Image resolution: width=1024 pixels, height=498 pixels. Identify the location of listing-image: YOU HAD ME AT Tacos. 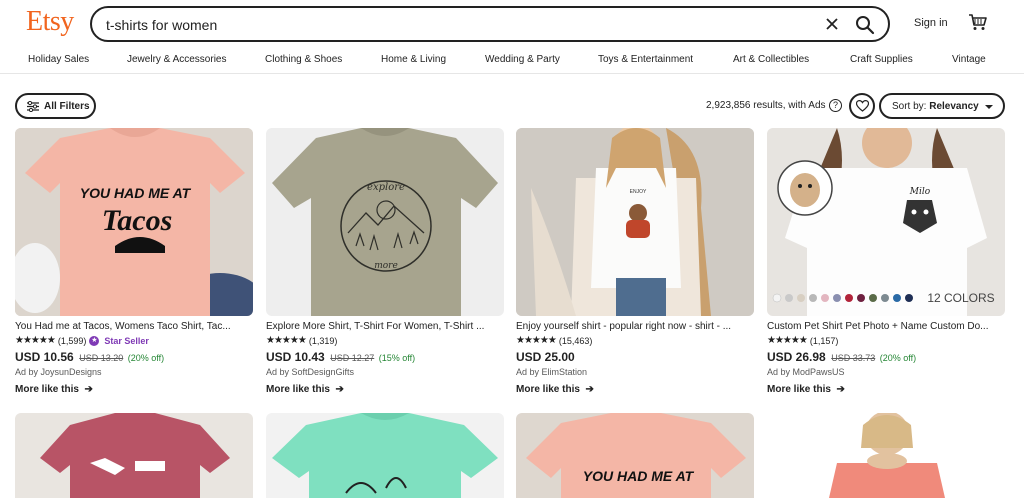
(134, 222).